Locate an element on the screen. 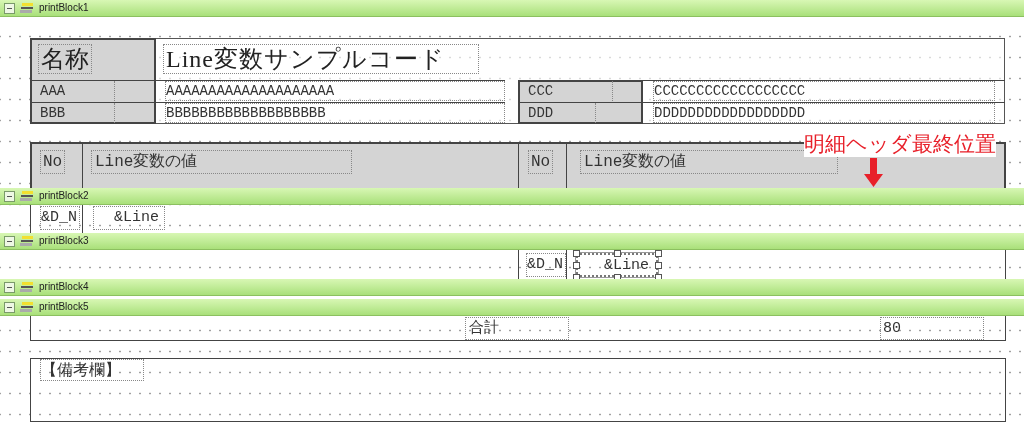  resize-handle is located at coordinates (617, 253).